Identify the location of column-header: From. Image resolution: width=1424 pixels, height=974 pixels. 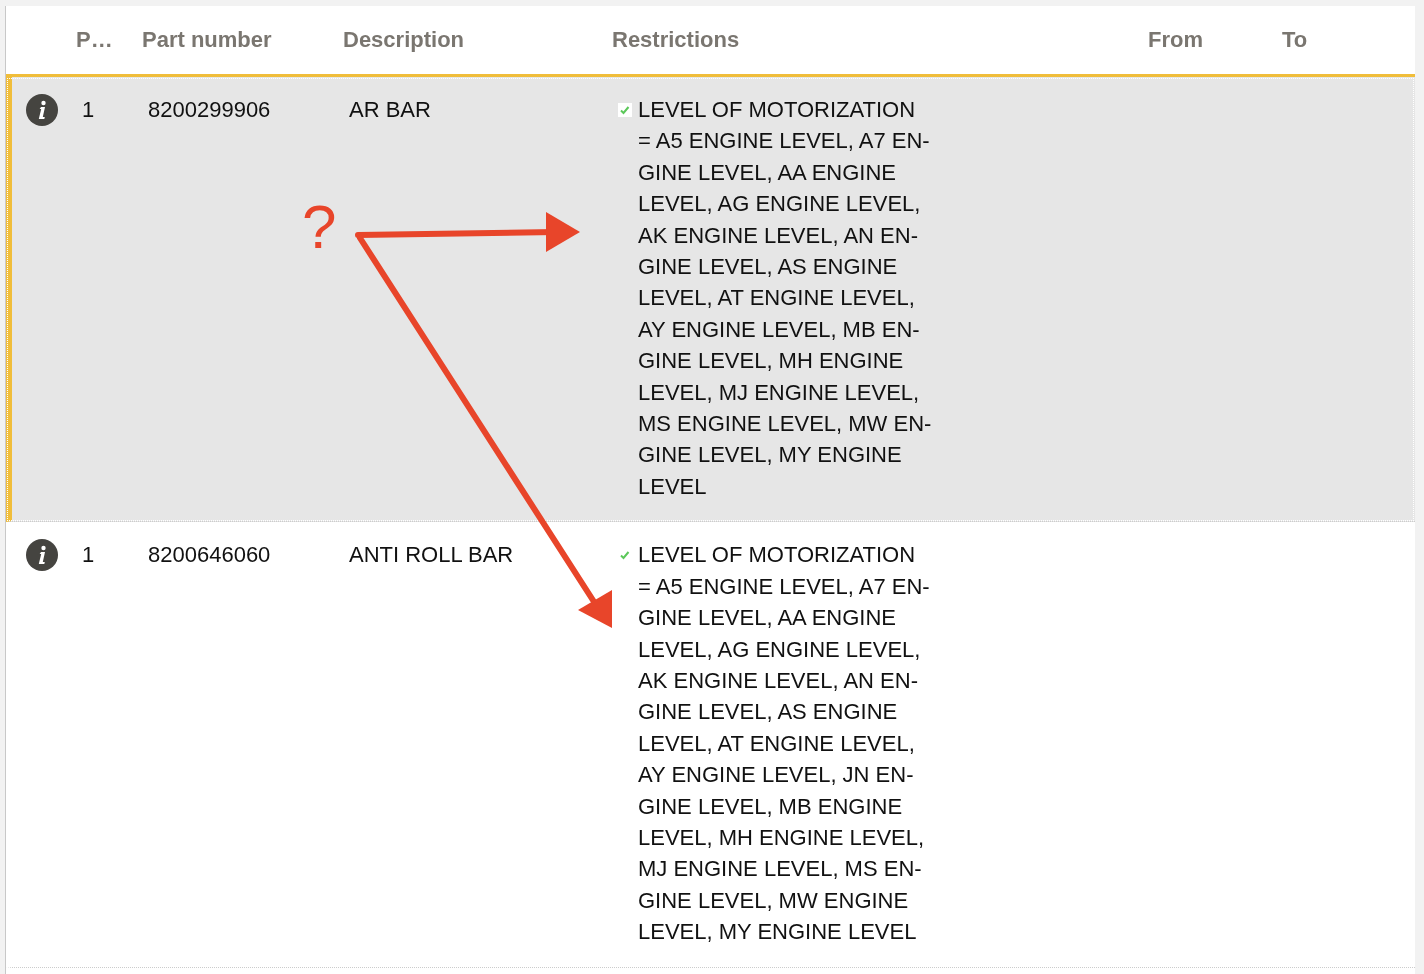
(1215, 40).